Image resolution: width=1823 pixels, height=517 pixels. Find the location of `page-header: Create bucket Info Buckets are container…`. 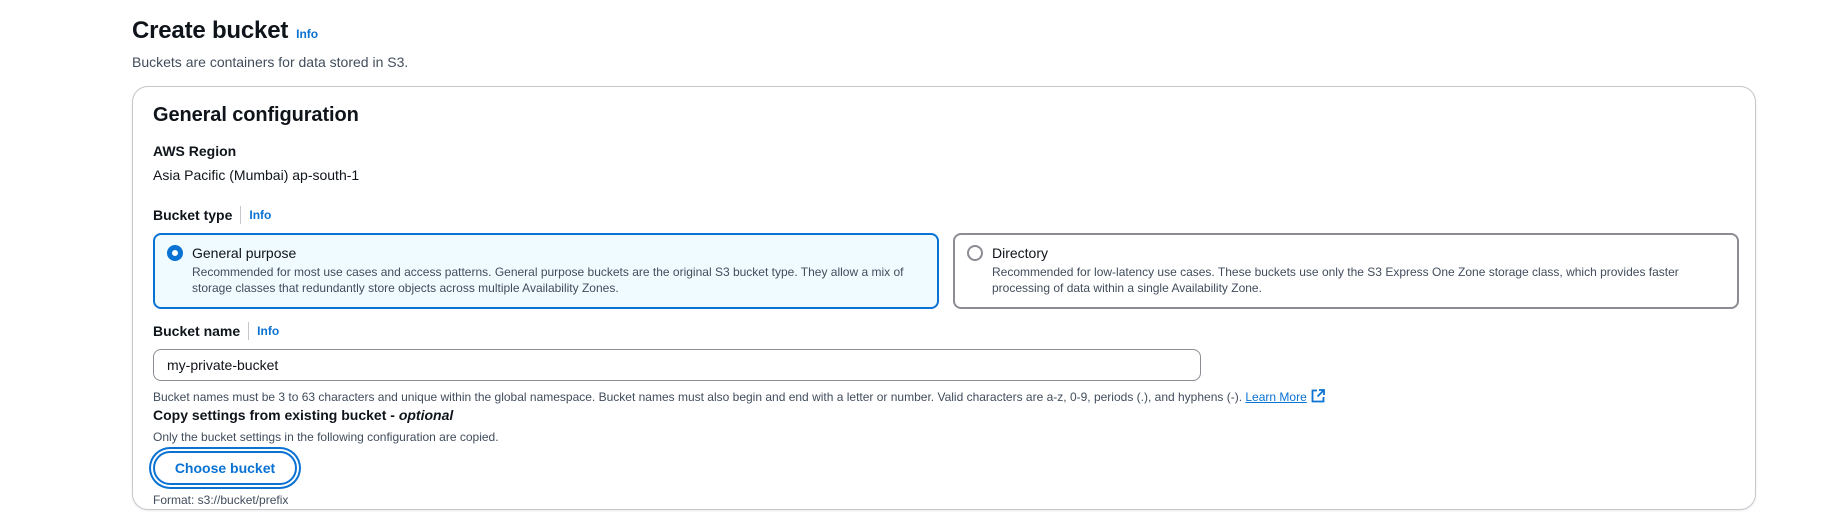

page-header: Create bucket Info Buckets are container… is located at coordinates (270, 43).